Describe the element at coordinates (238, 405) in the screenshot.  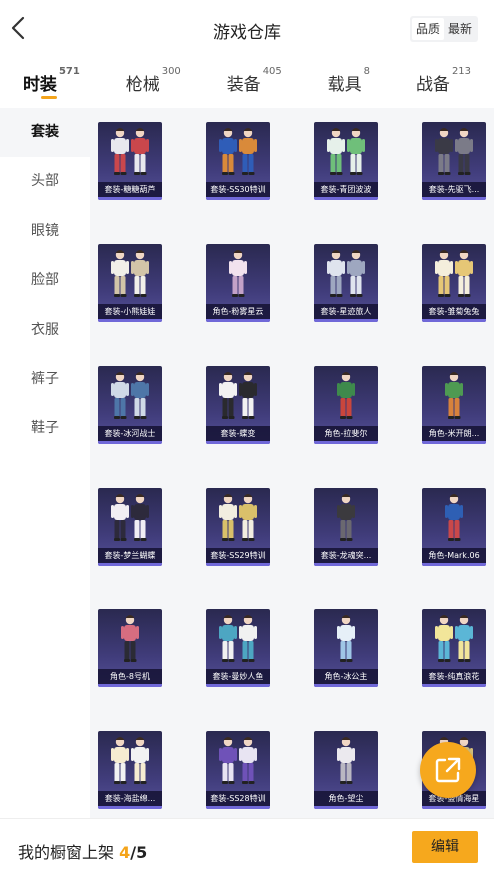
I see `item-card: 套装-蝶变` at that location.